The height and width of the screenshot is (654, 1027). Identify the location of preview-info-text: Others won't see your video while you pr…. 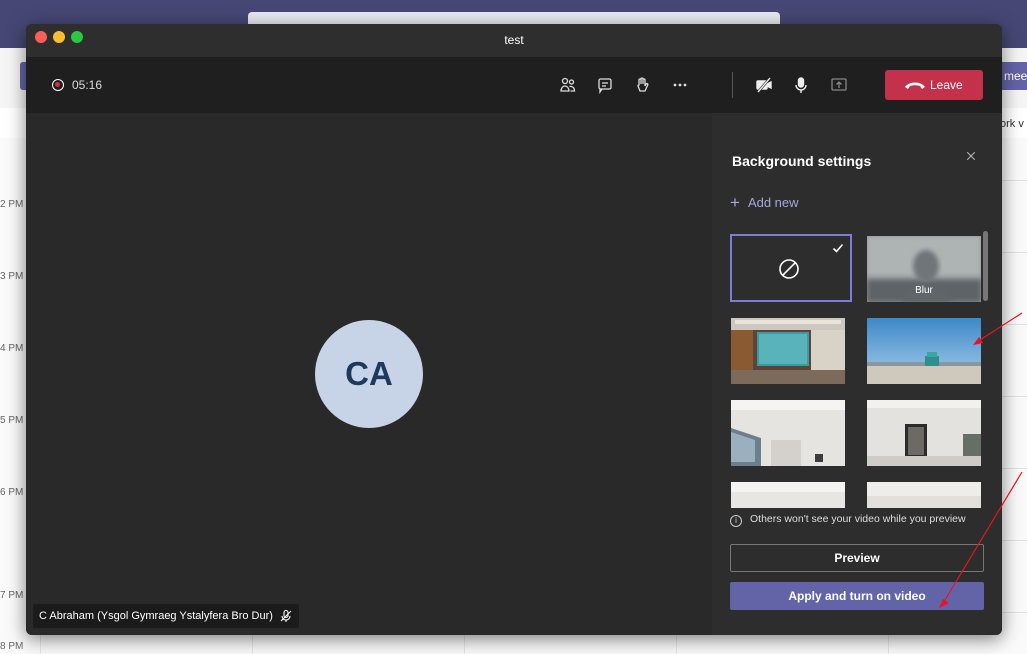
(858, 519).